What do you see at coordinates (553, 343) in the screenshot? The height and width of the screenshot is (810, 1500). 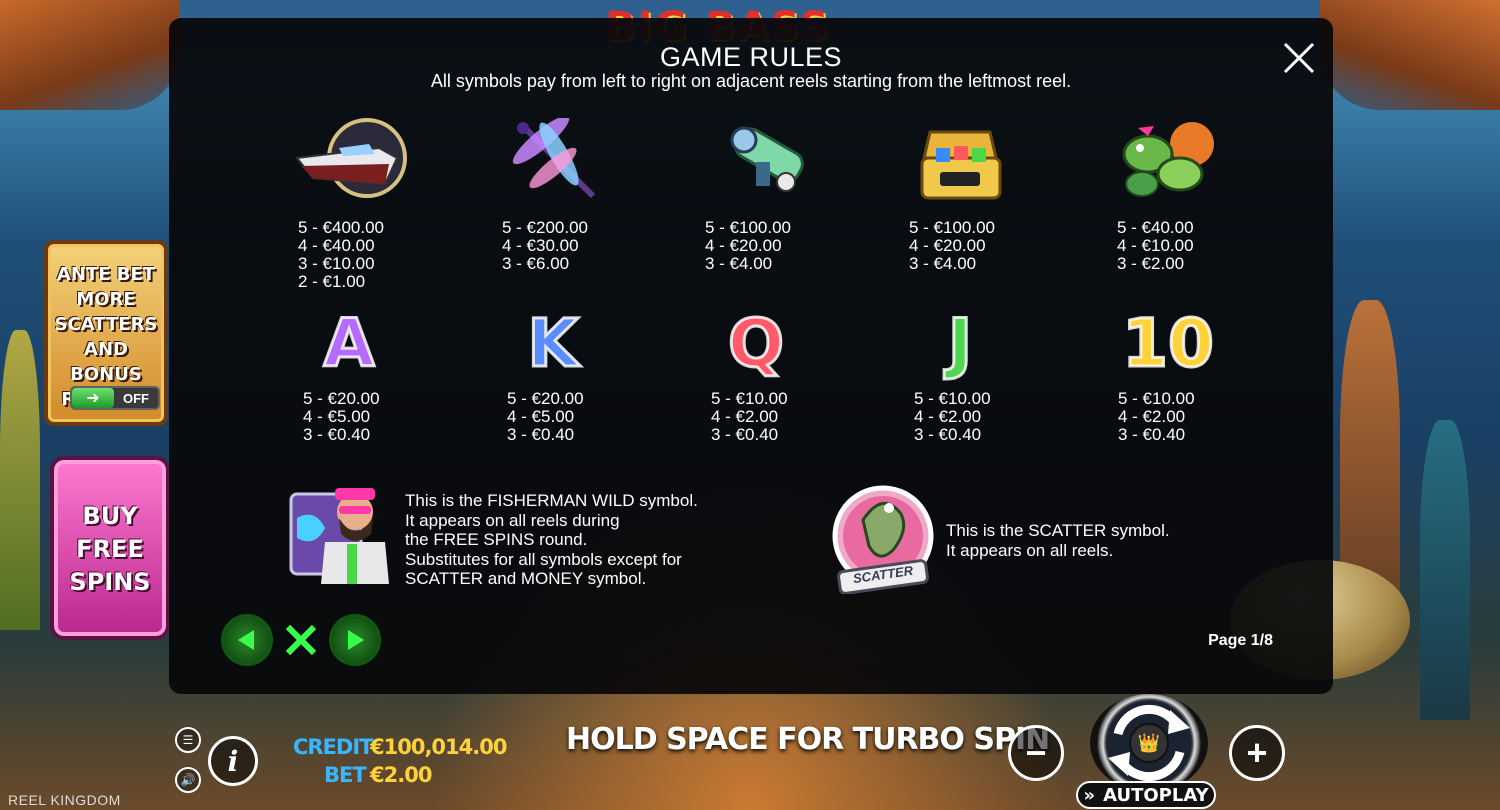 I see `letter-k-icon: K` at bounding box center [553, 343].